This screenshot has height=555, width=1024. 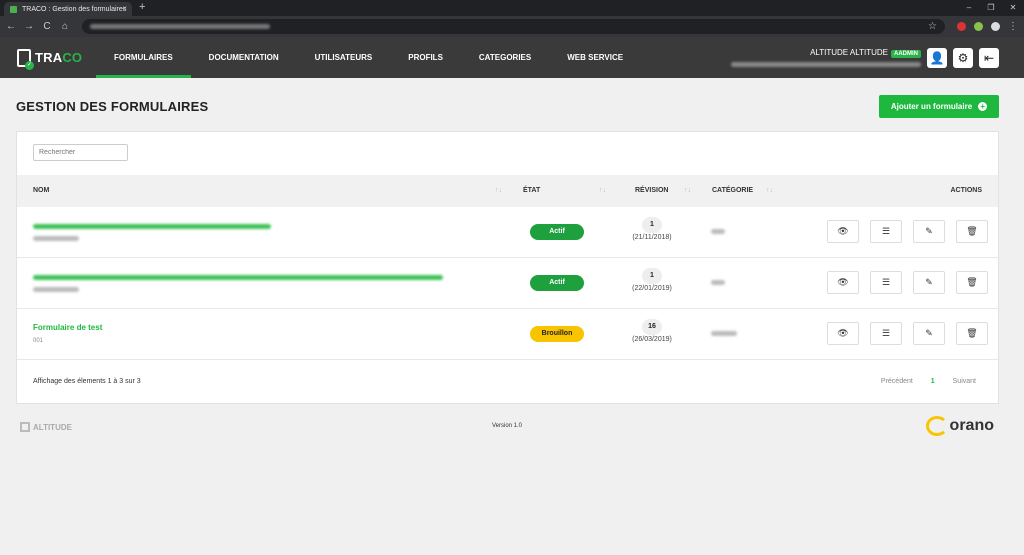 What do you see at coordinates (143, 57) in the screenshot?
I see `nav-formulaires: FORMULAIRES` at bounding box center [143, 57].